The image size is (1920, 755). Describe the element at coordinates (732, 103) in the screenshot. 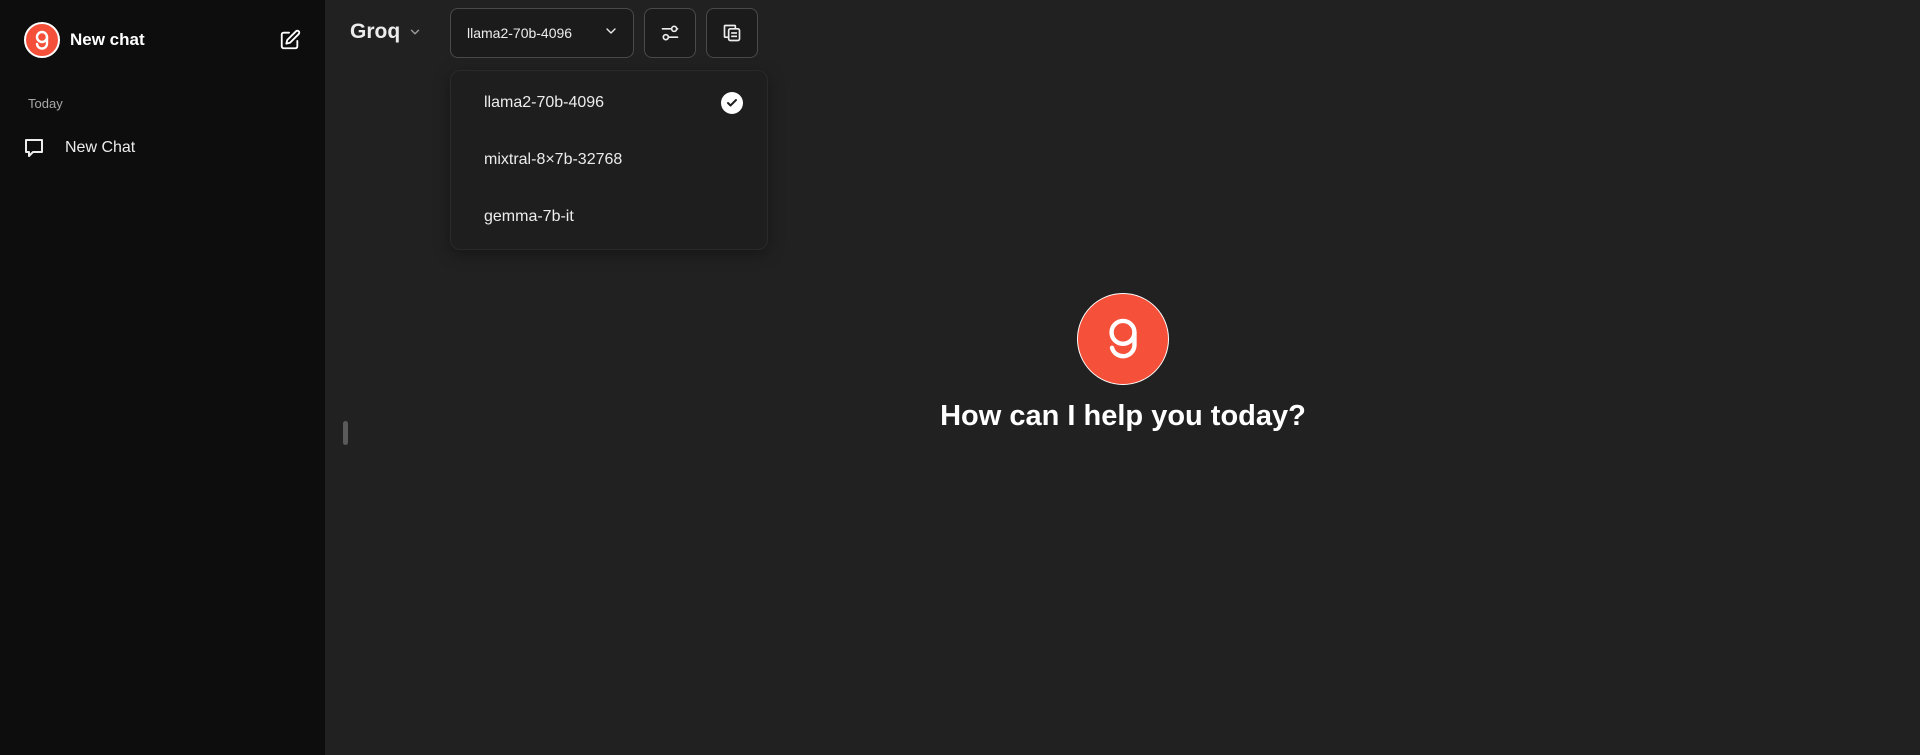

I see `check-icon` at that location.